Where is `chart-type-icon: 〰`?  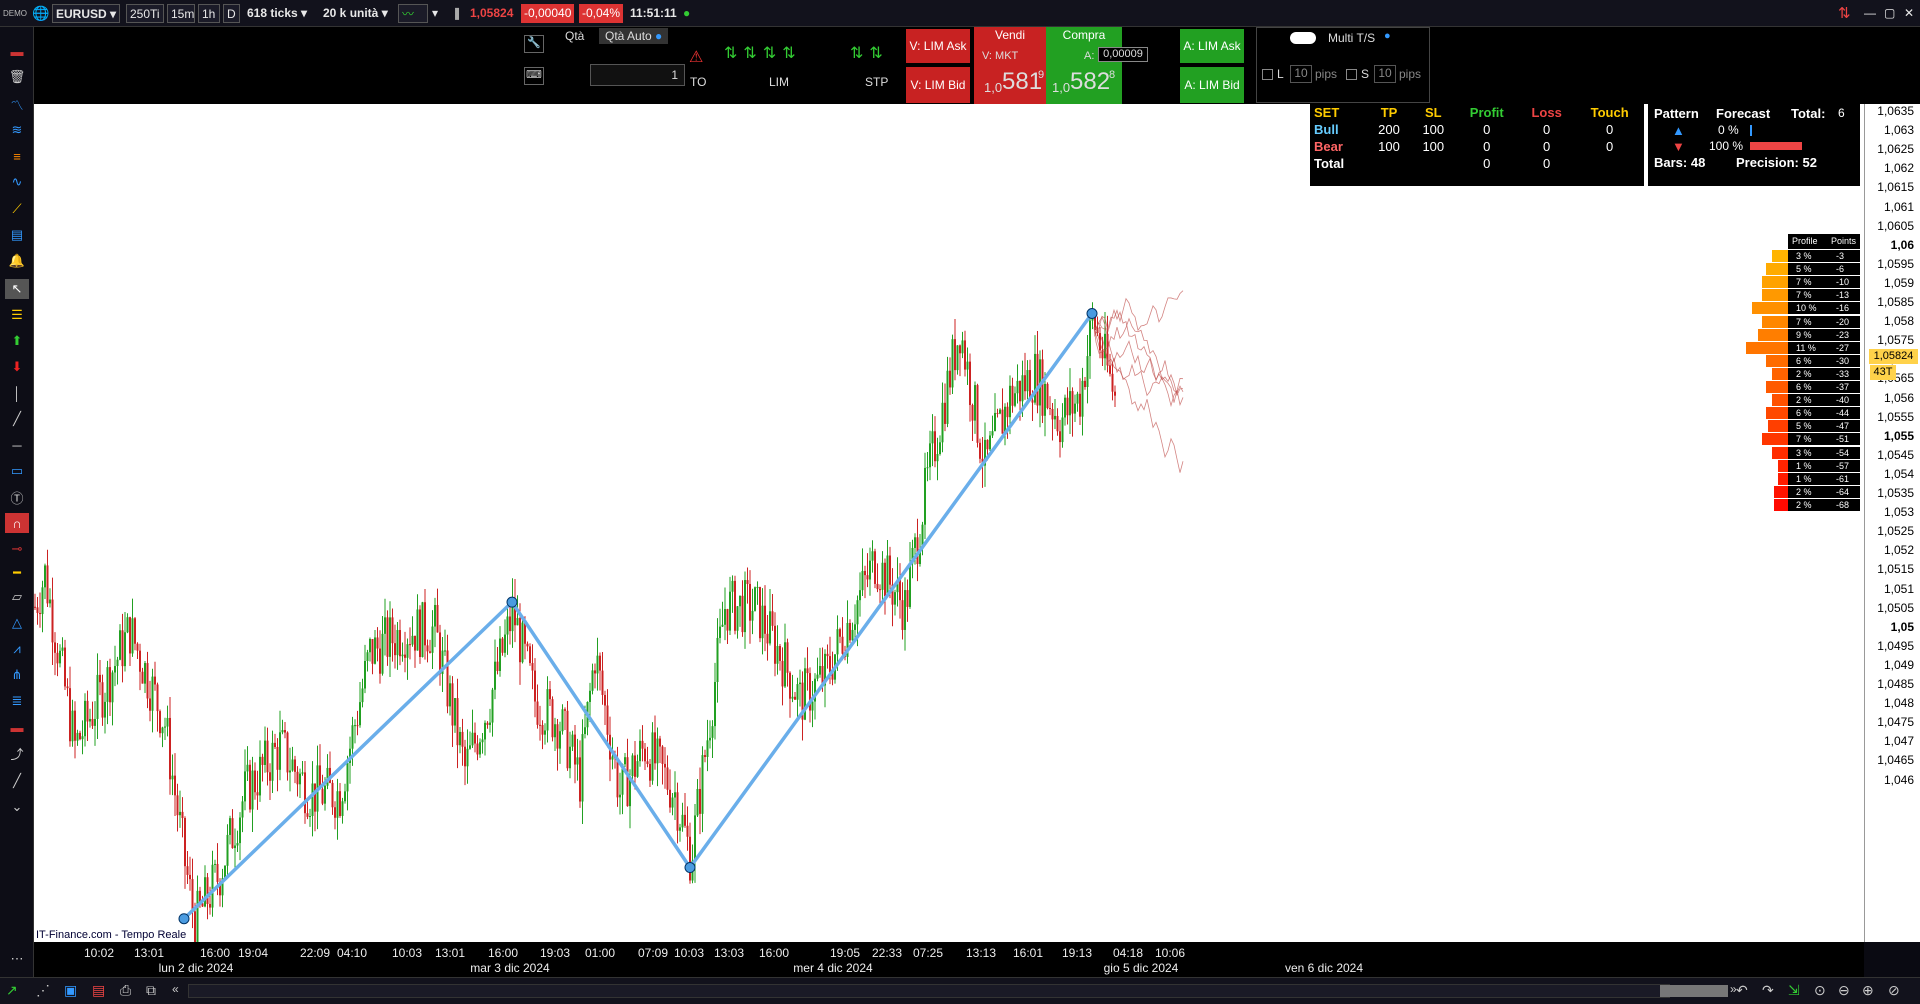
chart-type-icon: 〰 is located at coordinates (413, 13).